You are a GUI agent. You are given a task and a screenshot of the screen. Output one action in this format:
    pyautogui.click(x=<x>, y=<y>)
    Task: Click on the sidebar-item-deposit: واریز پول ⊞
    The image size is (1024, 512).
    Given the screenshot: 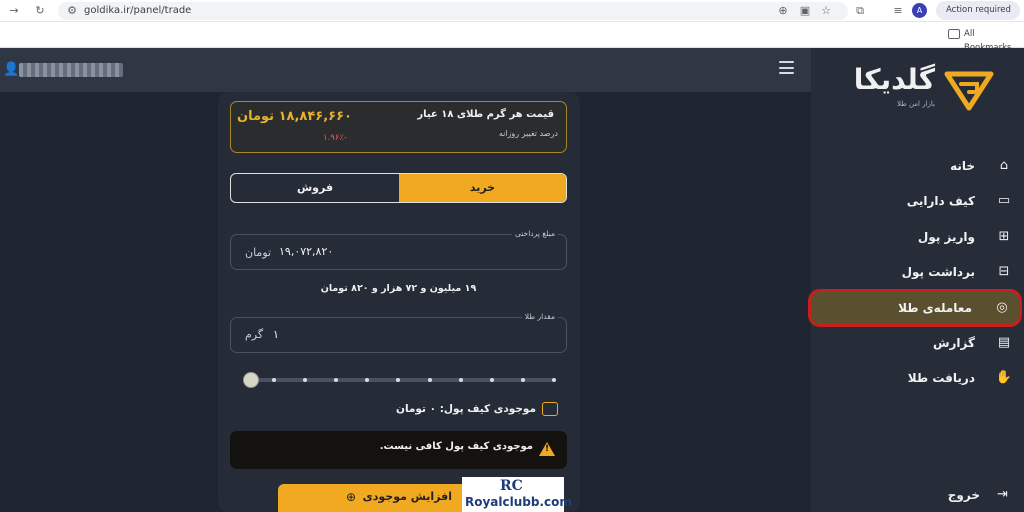 What is the action you would take?
    pyautogui.click(x=917, y=237)
    